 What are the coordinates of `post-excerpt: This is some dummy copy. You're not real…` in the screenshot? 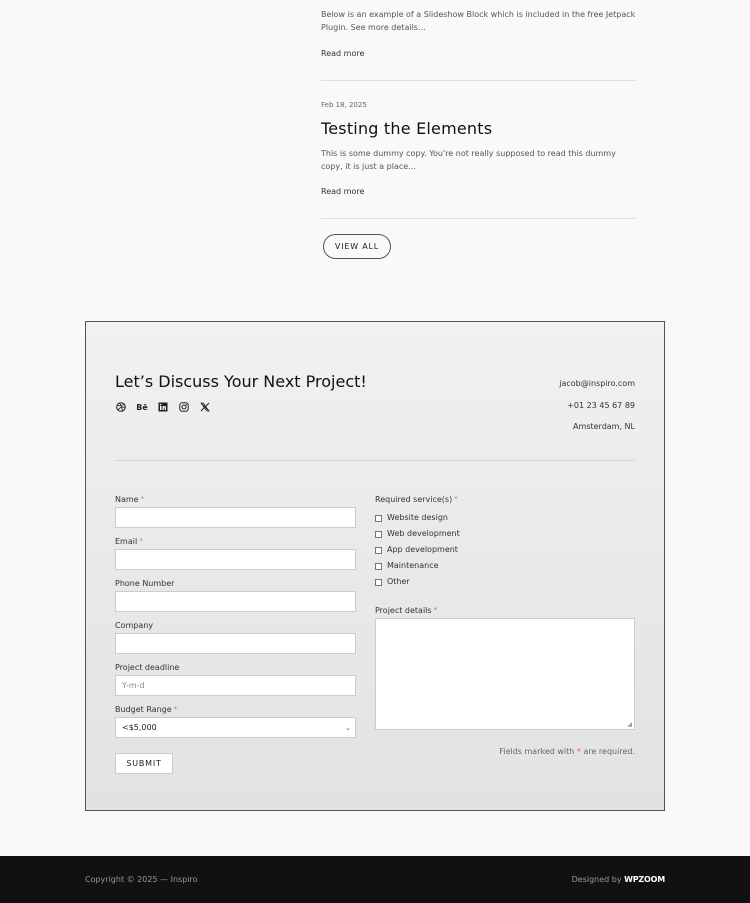 It's located at (468, 160).